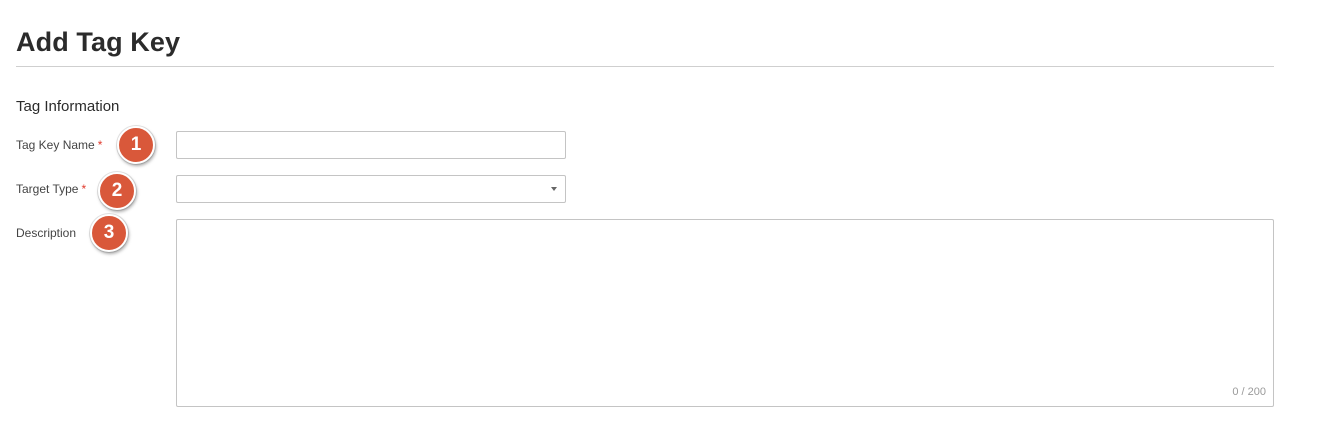 The height and width of the screenshot is (440, 1326). Describe the element at coordinates (554, 189) in the screenshot. I see `caret-down-icon` at that location.